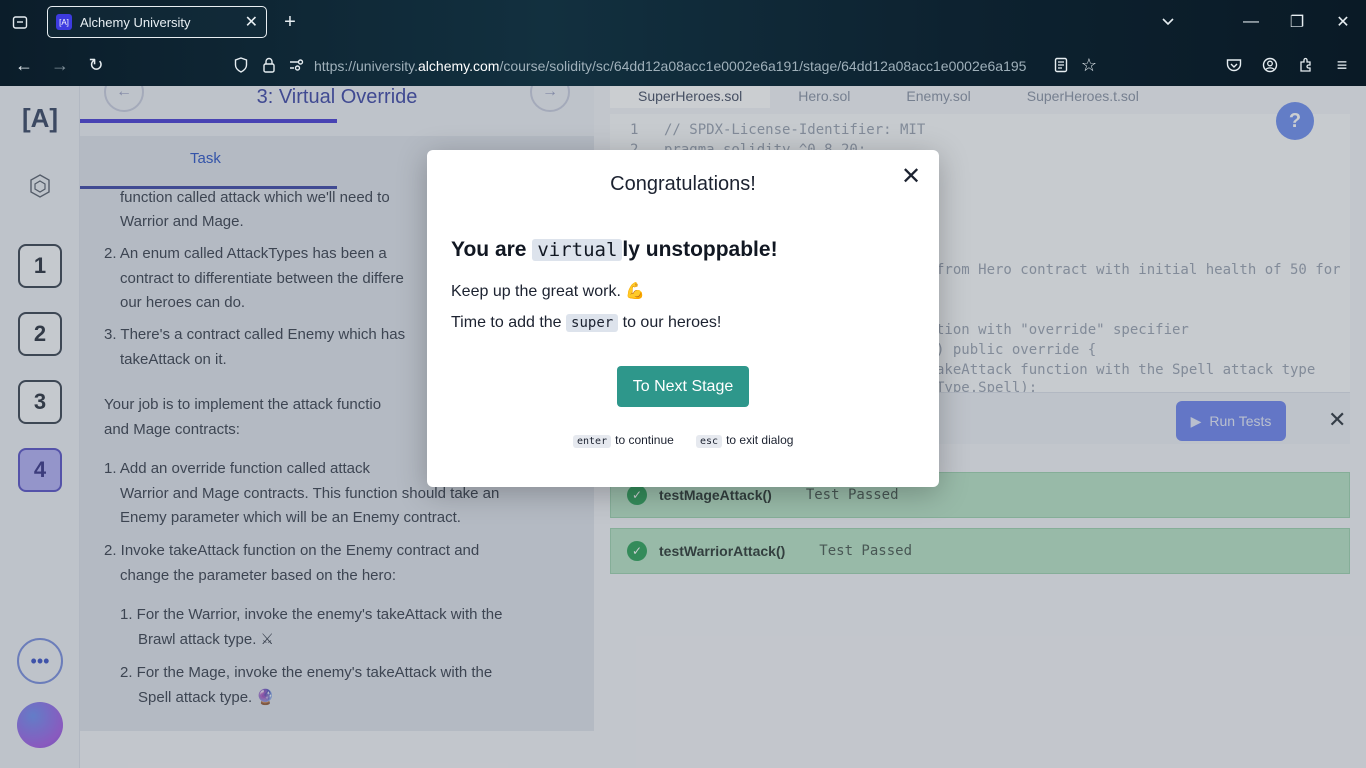  Describe the element at coordinates (509, 322) in the screenshot. I see `message-prefix: Time to add the` at that location.